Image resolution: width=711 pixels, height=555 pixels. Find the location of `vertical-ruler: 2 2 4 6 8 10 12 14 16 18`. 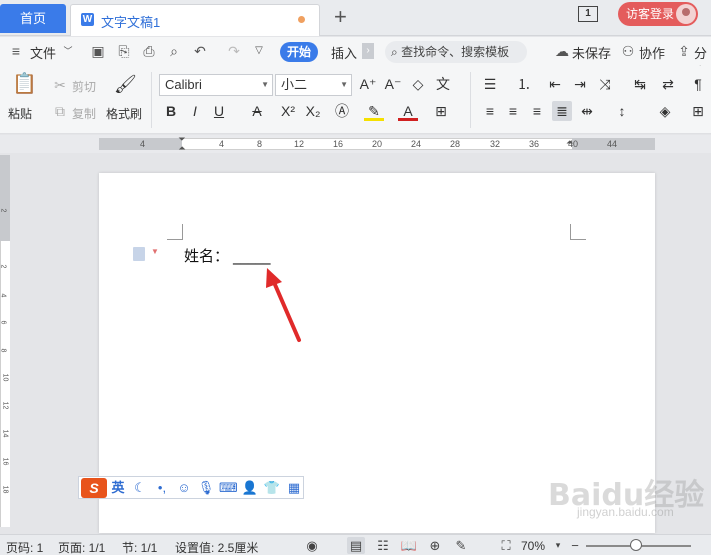

vertical-ruler: 2 2 4 6 8 10 12 14 16 18 is located at coordinates (5, 341).